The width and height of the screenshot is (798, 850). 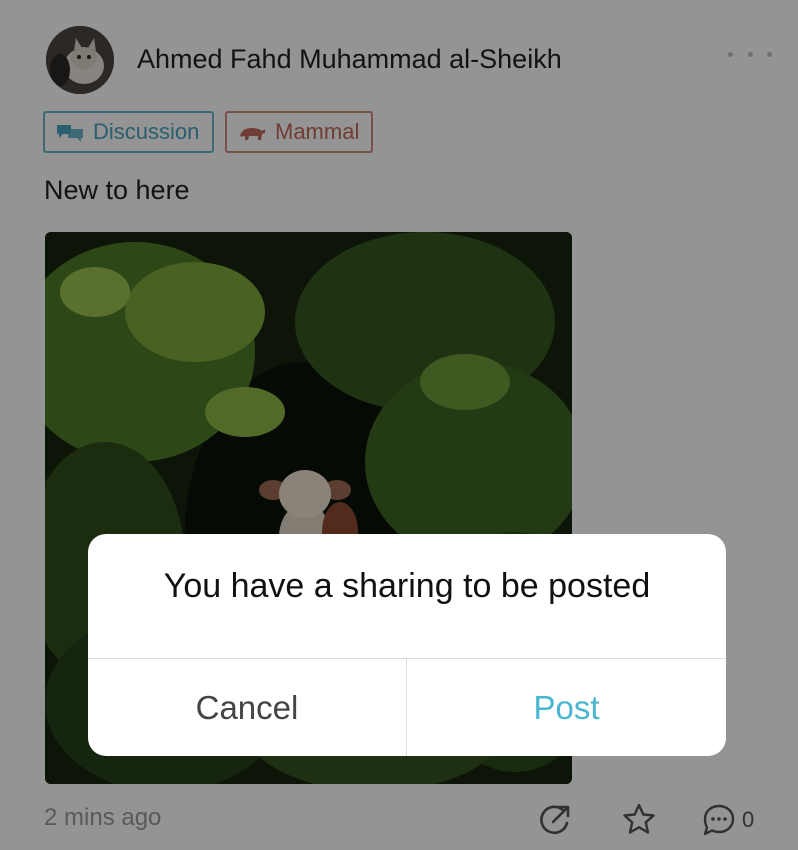 What do you see at coordinates (407, 586) in the screenshot?
I see `dialog-message: You have a sharing to be posted` at bounding box center [407, 586].